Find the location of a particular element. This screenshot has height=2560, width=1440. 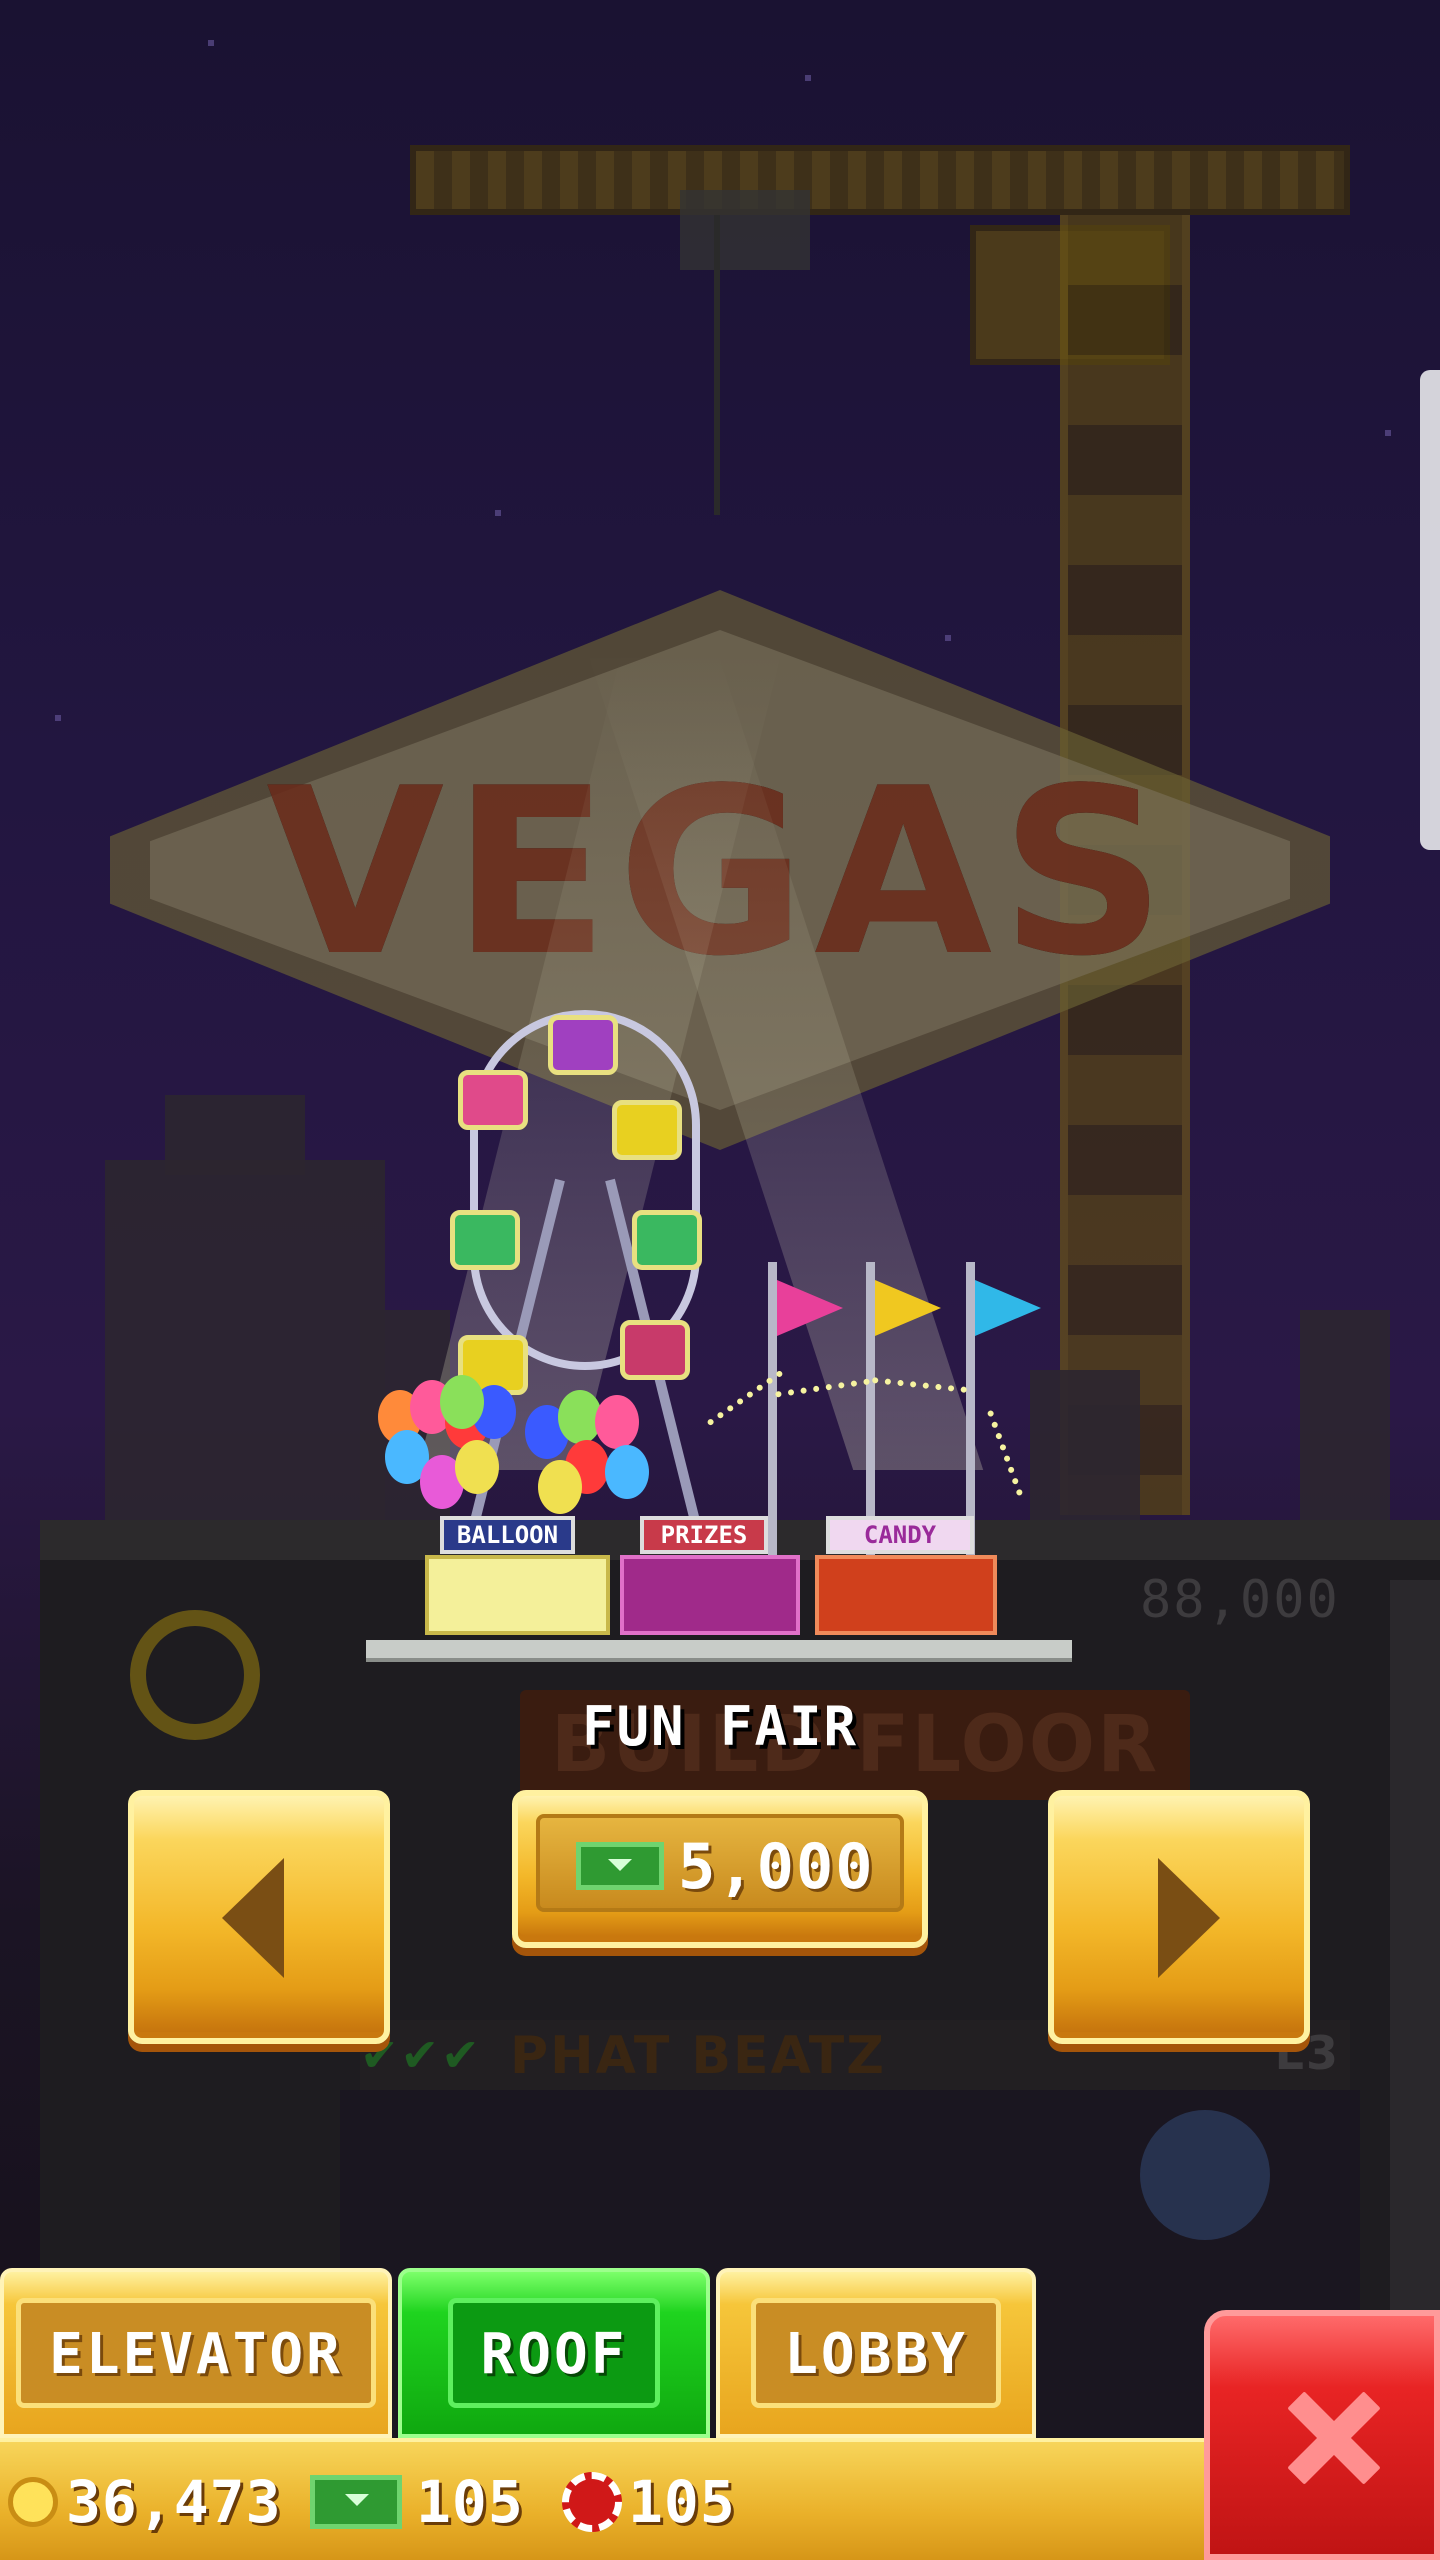

yellow-flag-icon is located at coordinates (908, 1308).